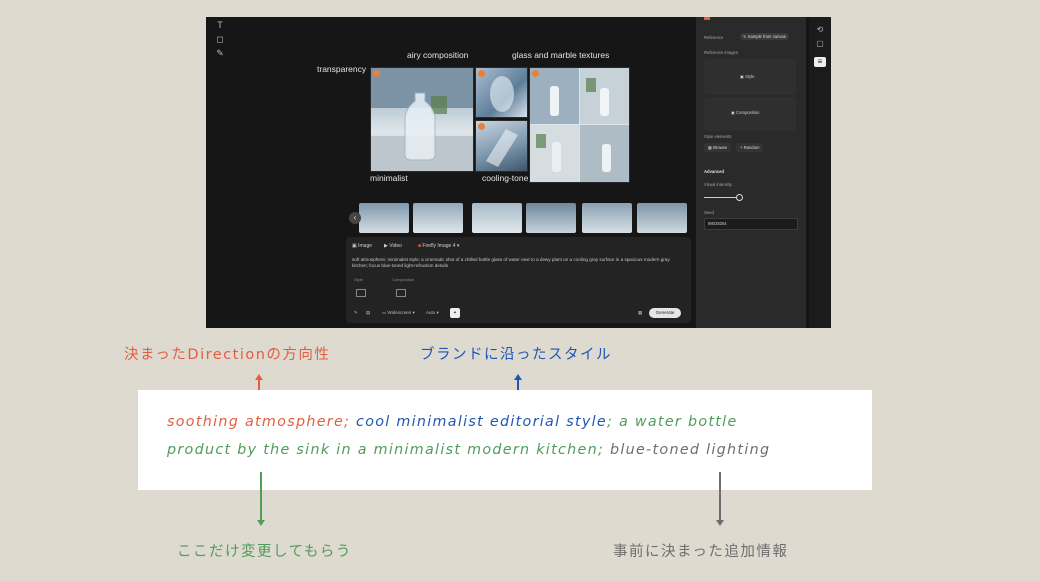  Describe the element at coordinates (259, 422) in the screenshot. I see `segment-atmosphere: soothing atmosphere;` at that location.